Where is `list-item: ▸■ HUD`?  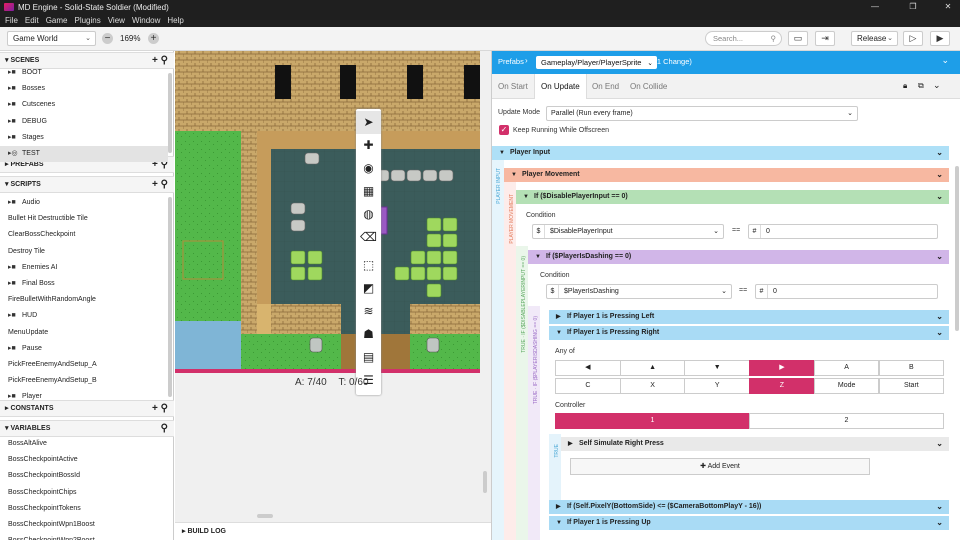
list-item: ▸■ HUD is located at coordinates (84, 316).